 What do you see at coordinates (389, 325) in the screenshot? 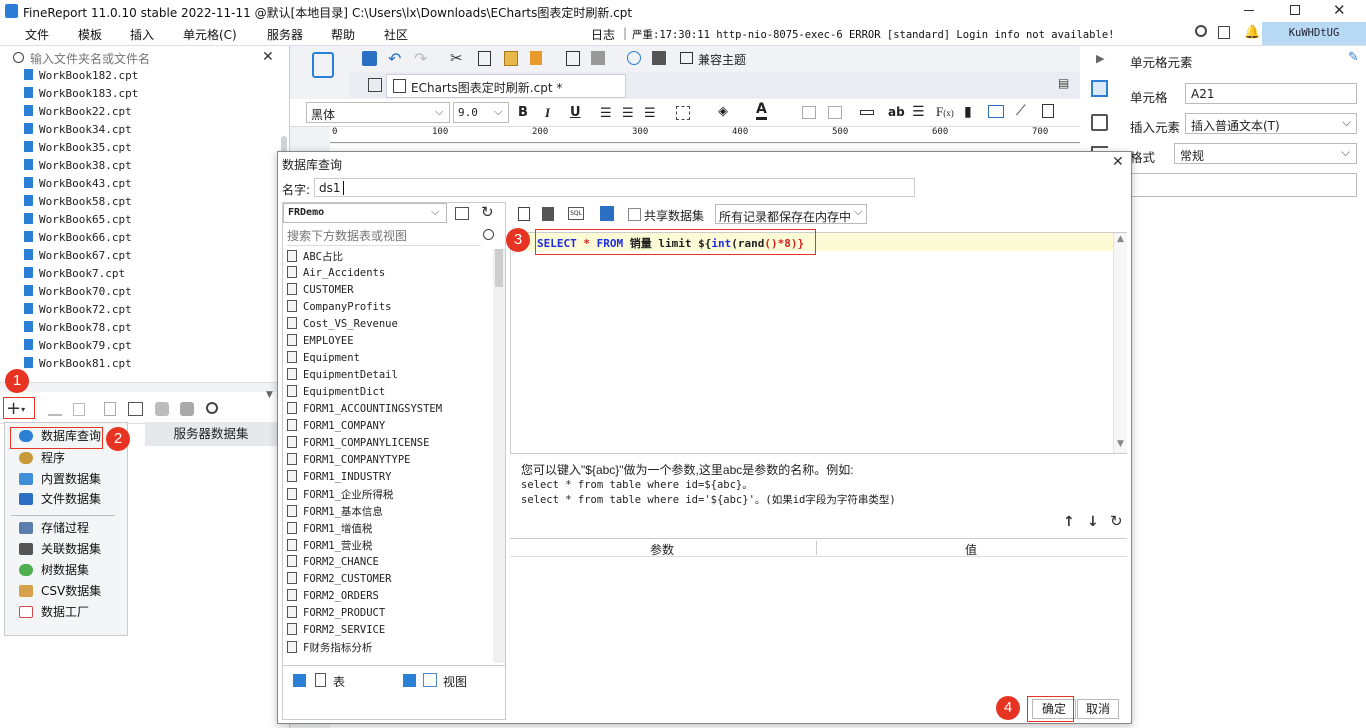
I see `table-item: Cost_VS_Revenue` at bounding box center [389, 325].